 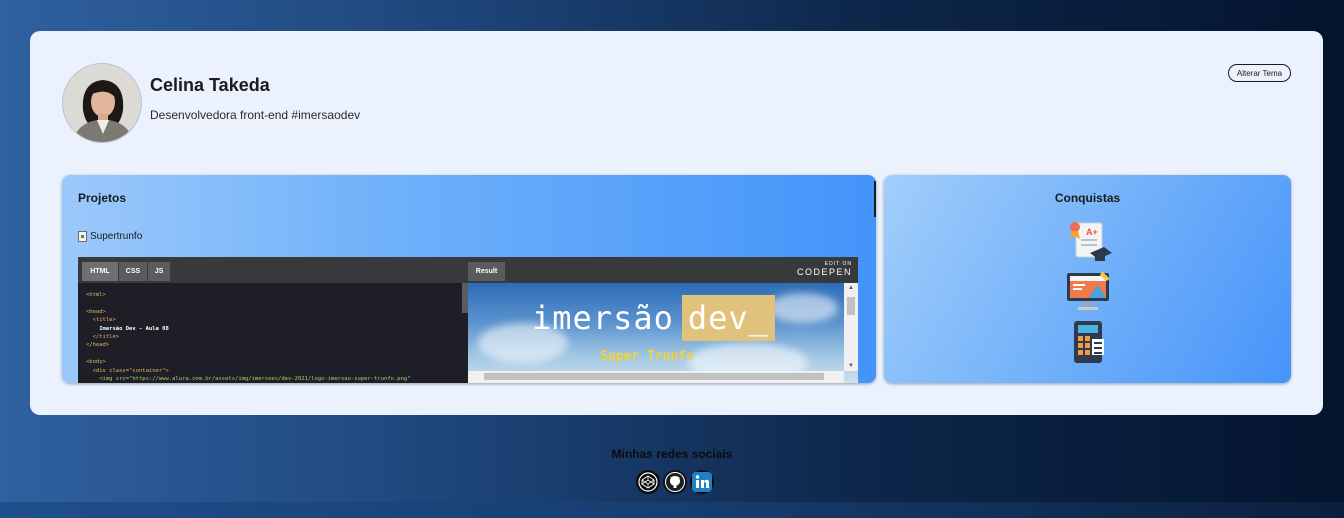 I want to click on social-section-title: Minhas redes sociais, so click(x=672, y=454).